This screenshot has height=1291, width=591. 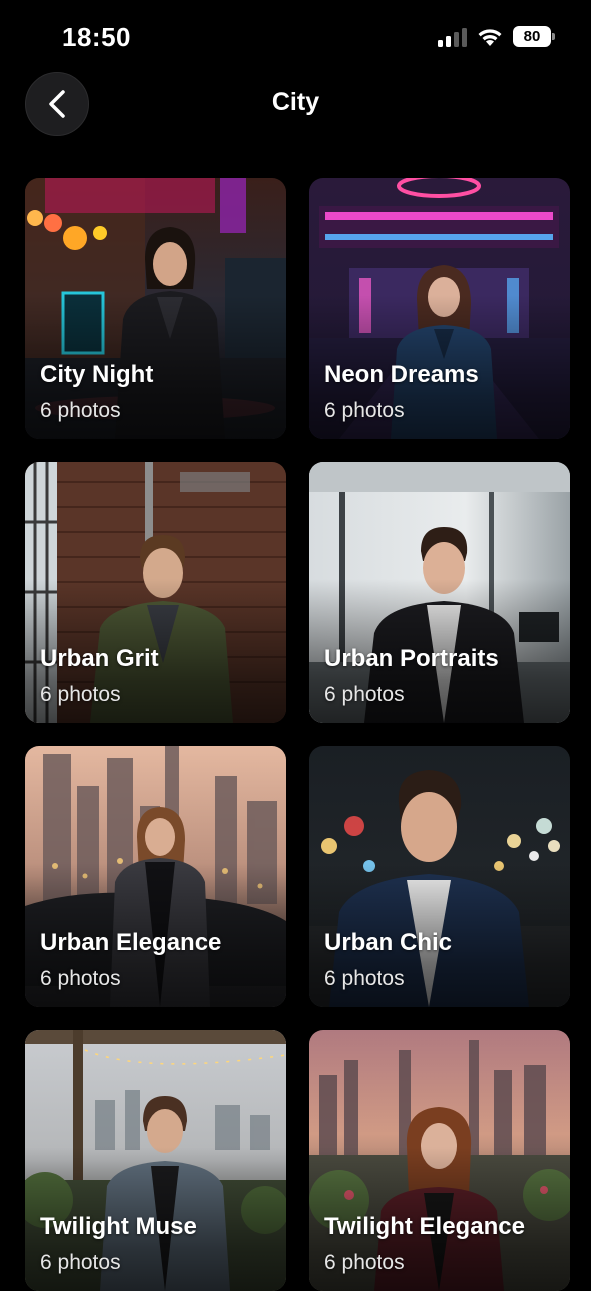 I want to click on album-card: Urban Elegance 6 photos, so click(x=155, y=876).